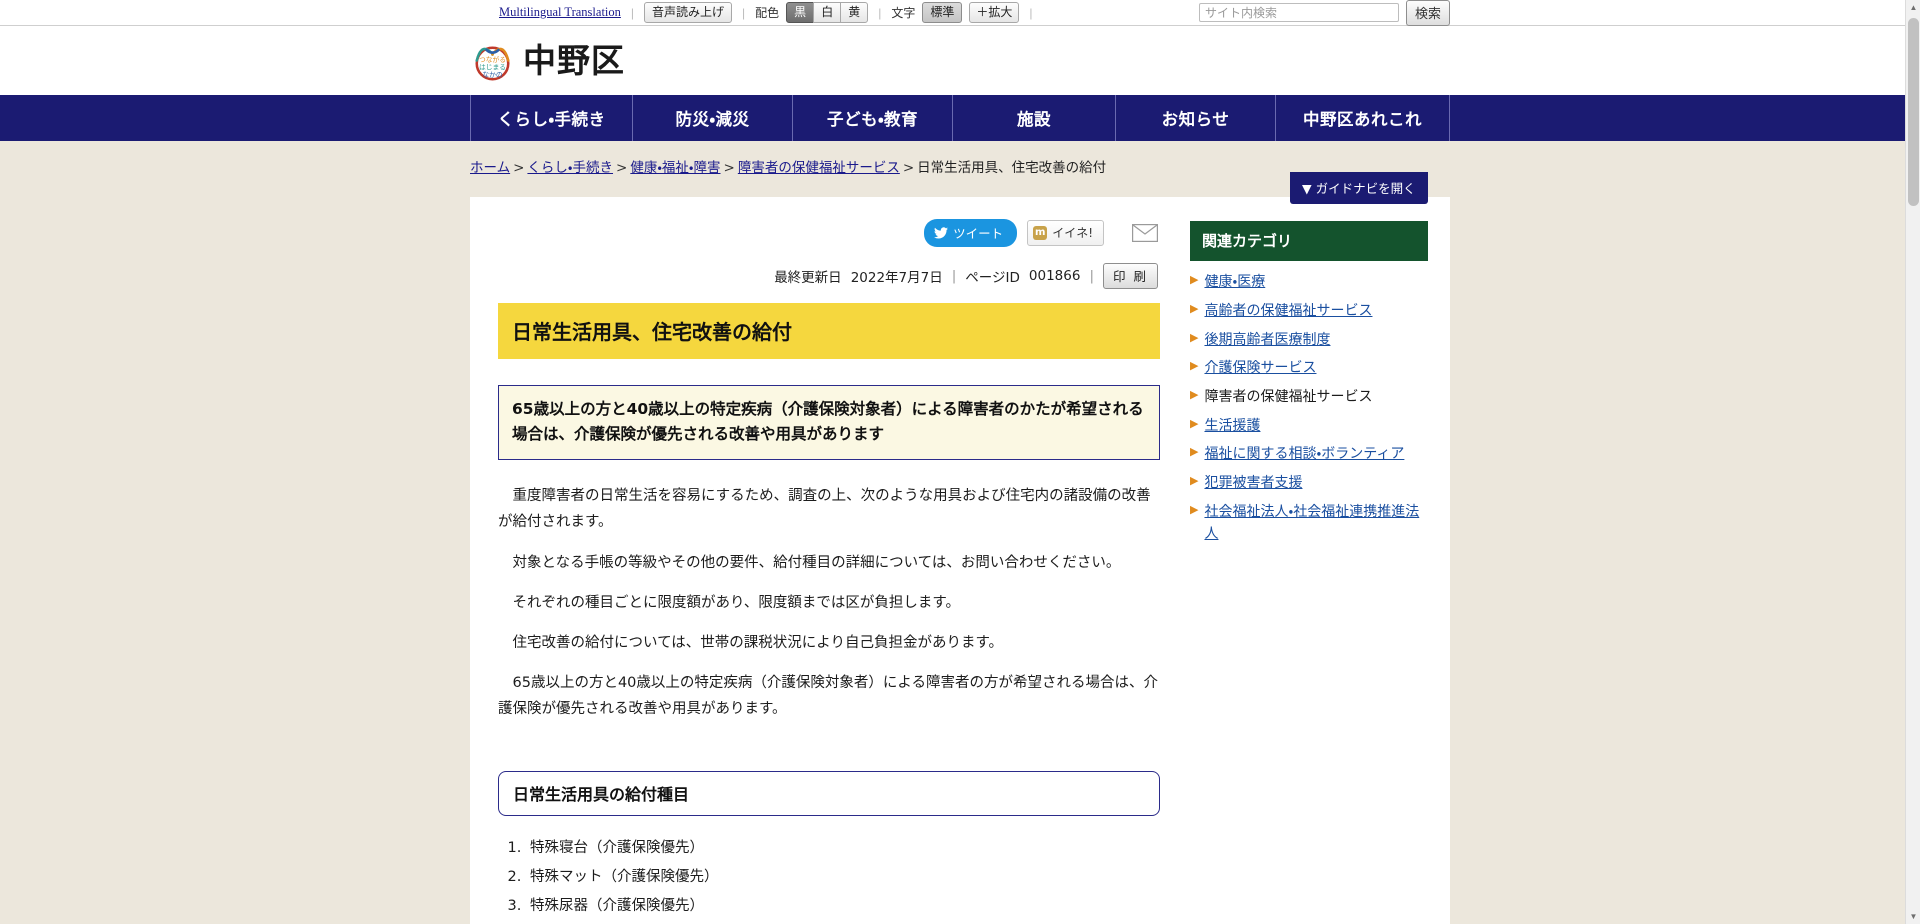 This screenshot has width=1920, height=924. What do you see at coordinates (1316, 523) in the screenshot?
I see `sidebar-item-label: 社会福祉法人・社会福祉連携推進法人` at bounding box center [1316, 523].